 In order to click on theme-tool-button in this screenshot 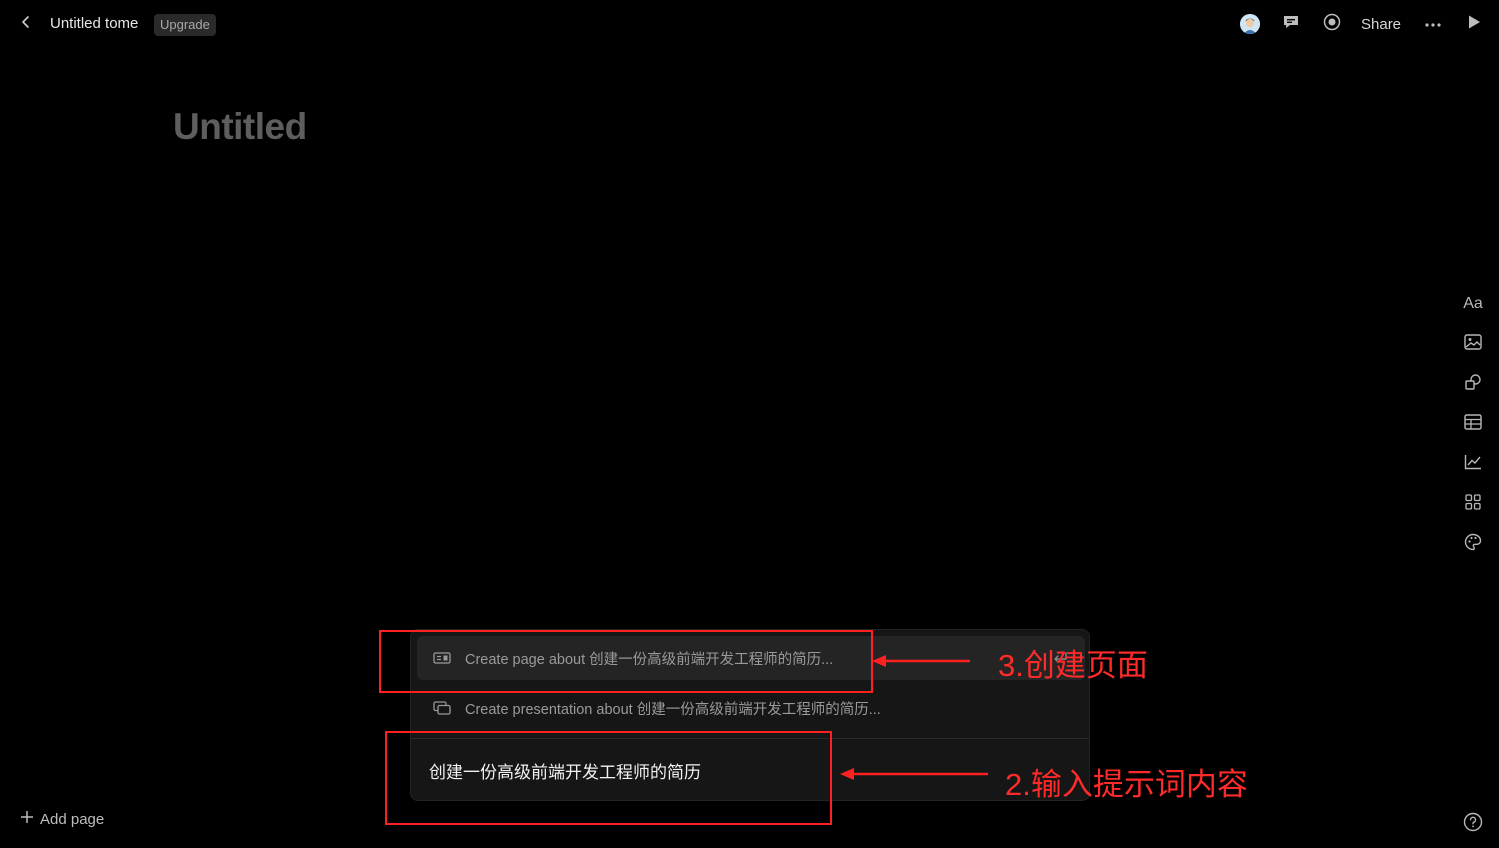, I will do `click(1473, 544)`.